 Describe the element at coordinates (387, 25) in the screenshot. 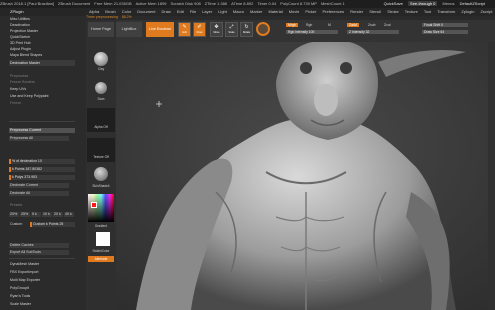

I see `zcut-toggle: Zcut` at that location.